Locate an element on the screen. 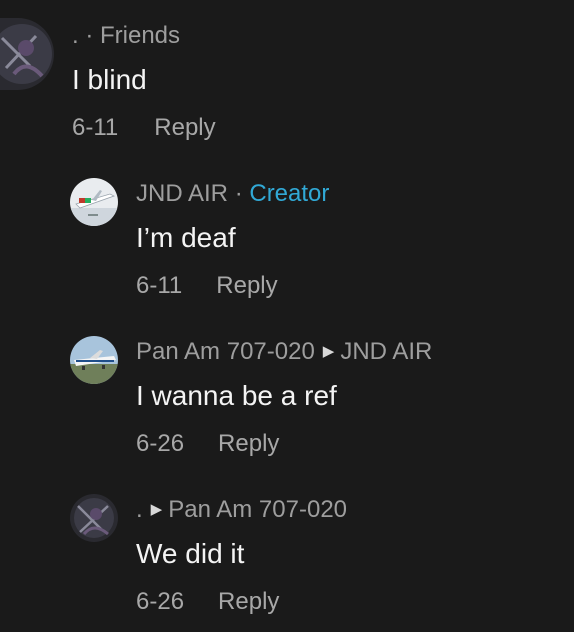 The height and width of the screenshot is (632, 574). comment-text: I’m deaf is located at coordinates (186, 237).